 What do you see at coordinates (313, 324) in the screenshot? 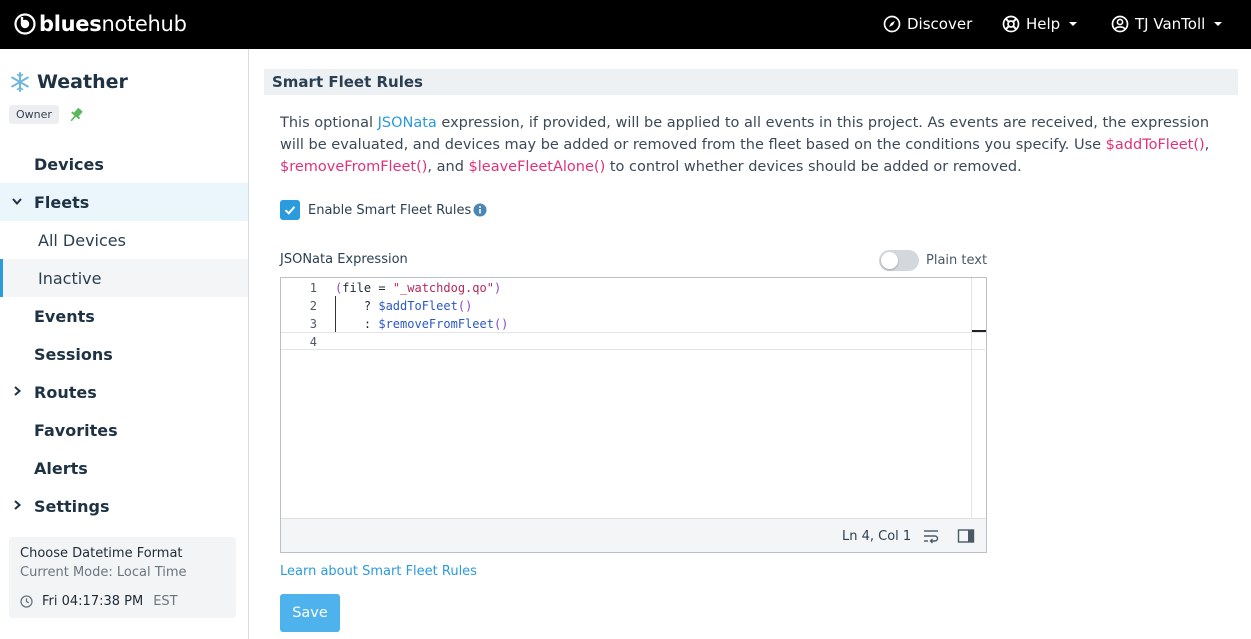
I see `line-number: 3` at bounding box center [313, 324].